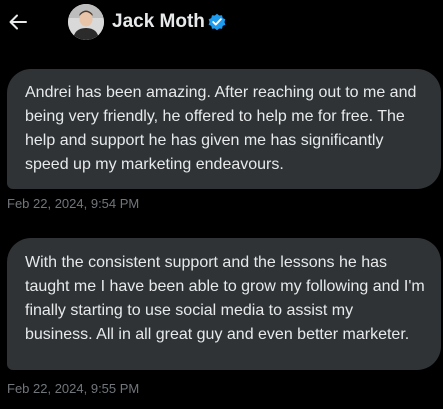 The height and width of the screenshot is (409, 443). Describe the element at coordinates (73, 388) in the screenshot. I see `message-timestamp: Feb 22, 2024, 9:55 PM` at that location.